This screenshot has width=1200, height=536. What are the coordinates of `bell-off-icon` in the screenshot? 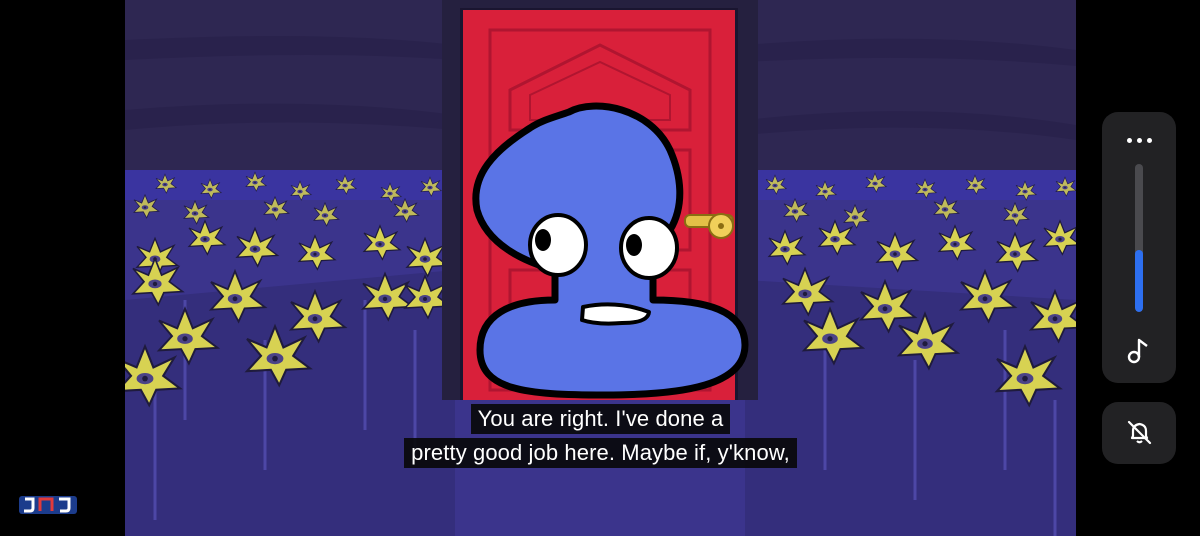 It's located at (1139, 432).